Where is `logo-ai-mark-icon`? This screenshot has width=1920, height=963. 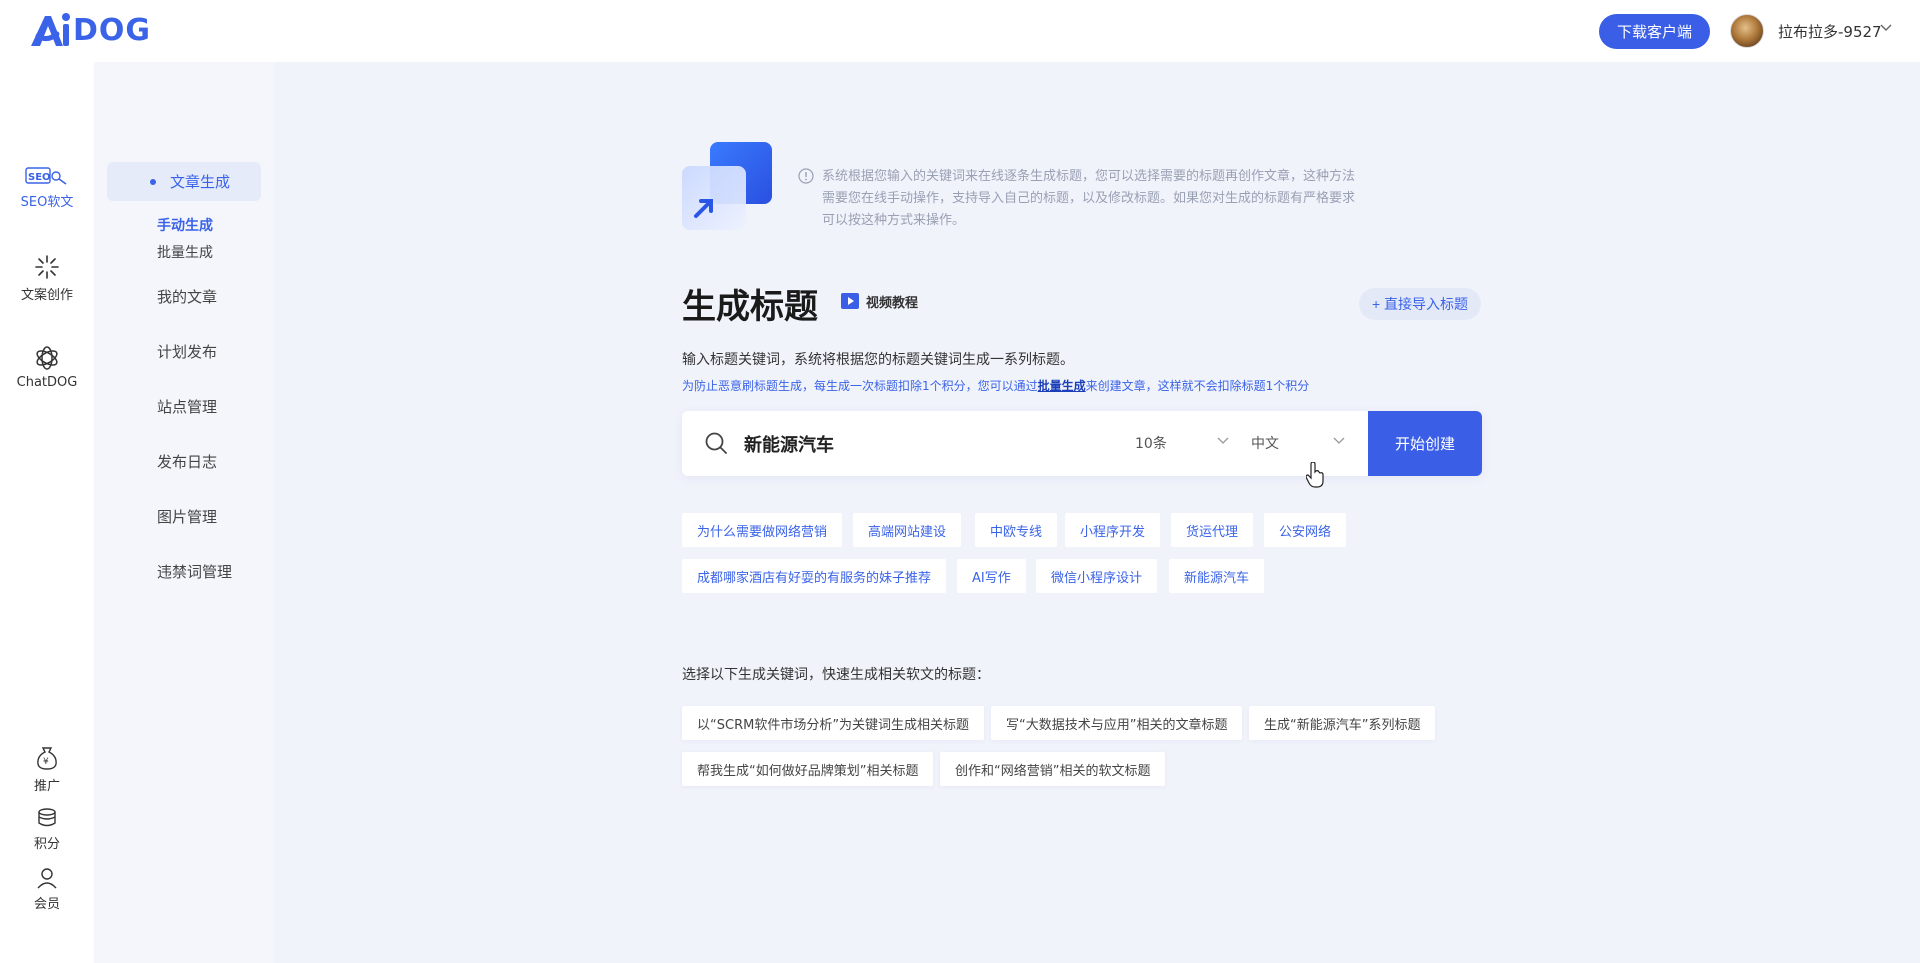
logo-ai-mark-icon is located at coordinates (50, 29).